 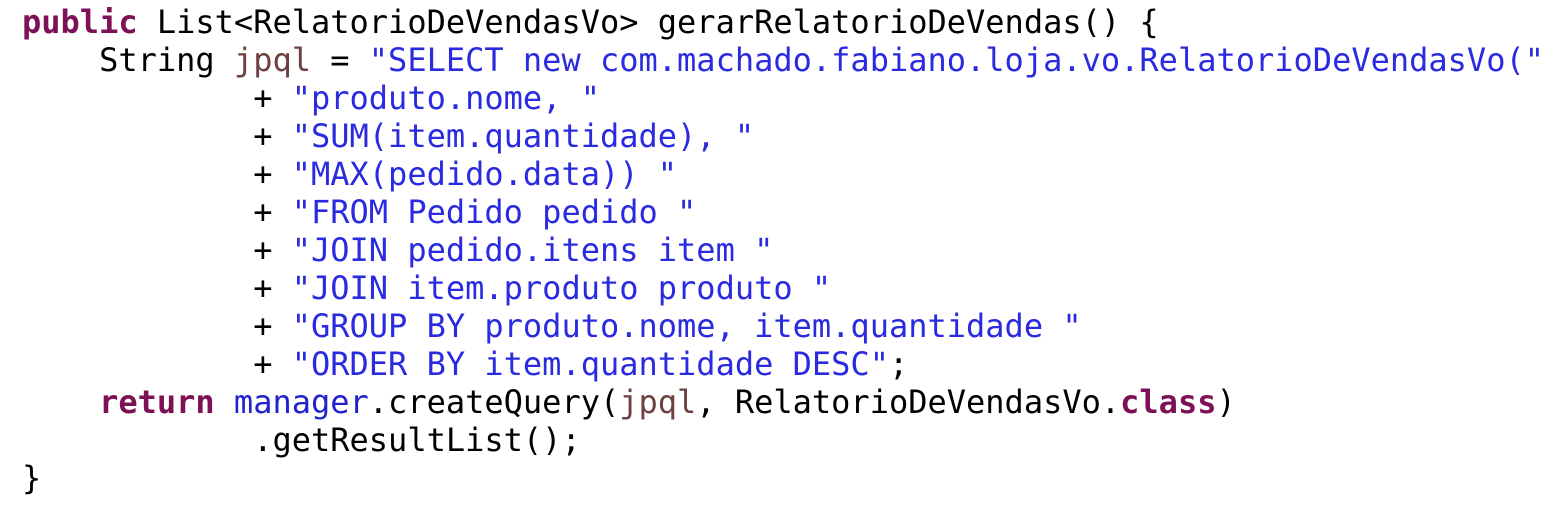 What do you see at coordinates (908, 402) in the screenshot?
I see `code-token-plain: , RelatorioDeVendasVo.` at bounding box center [908, 402].